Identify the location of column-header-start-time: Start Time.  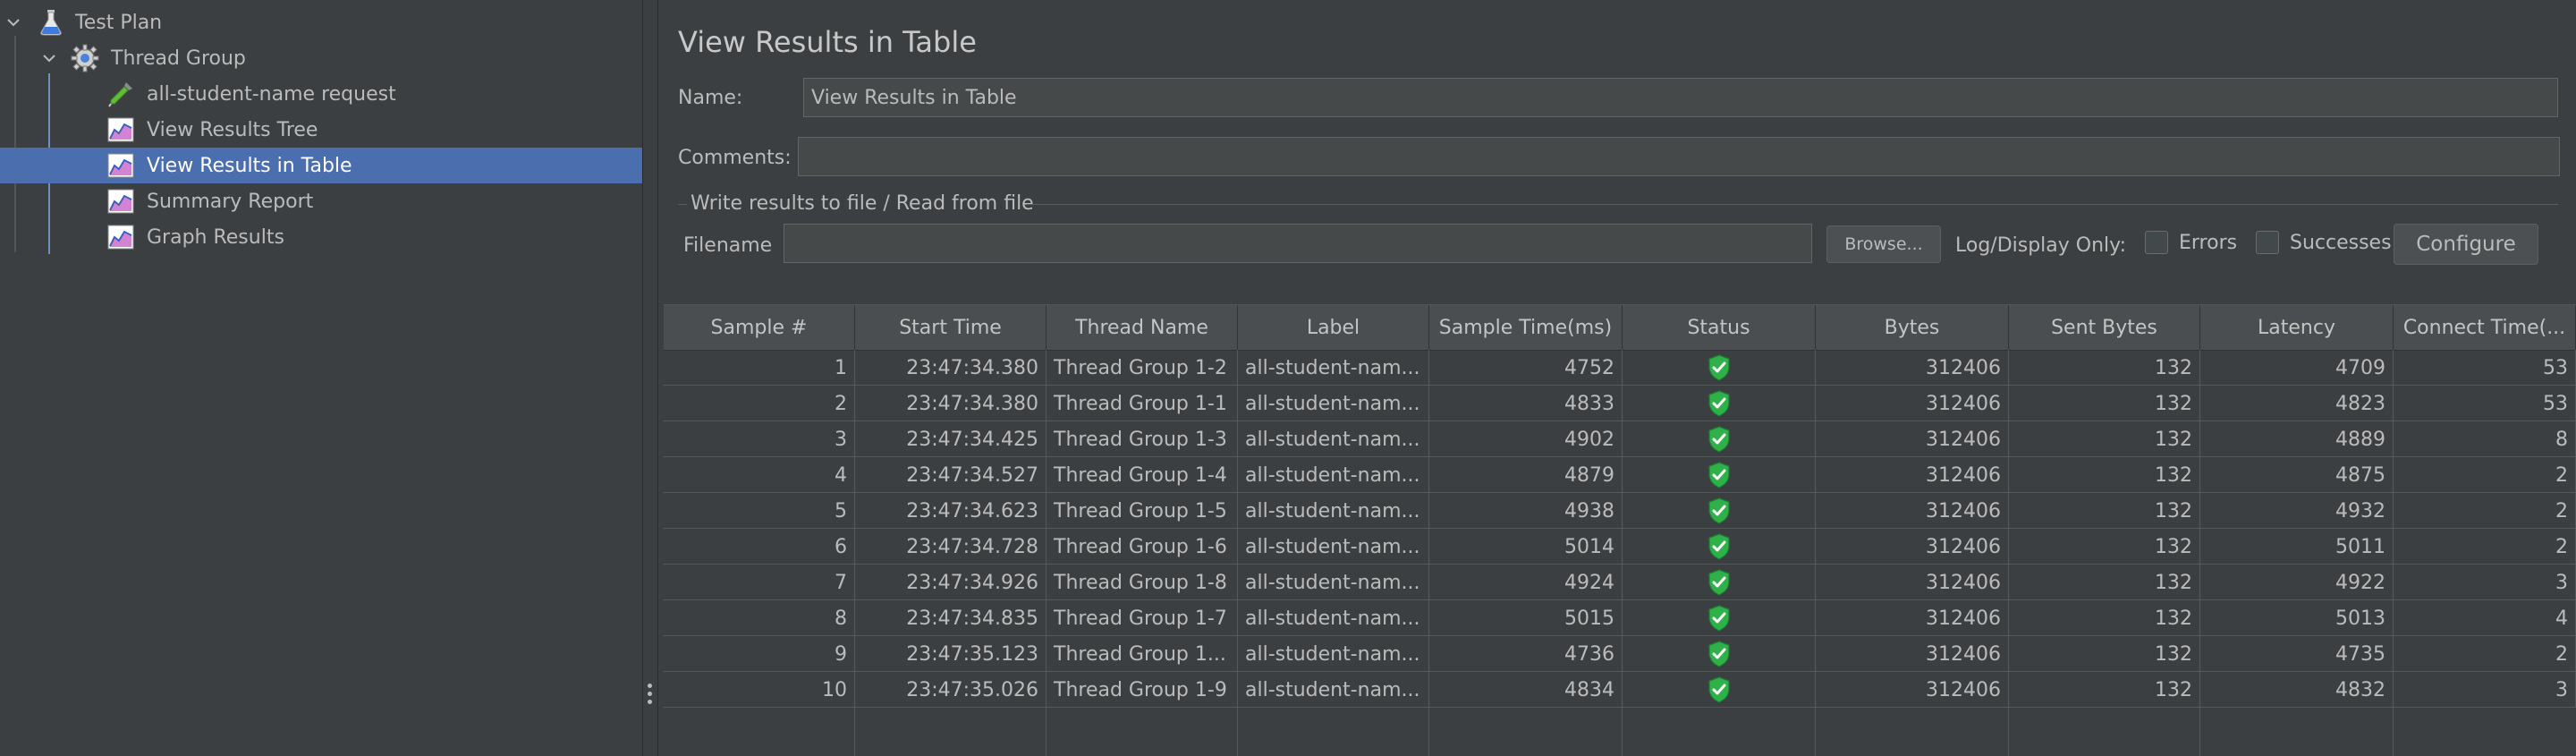
(950, 327).